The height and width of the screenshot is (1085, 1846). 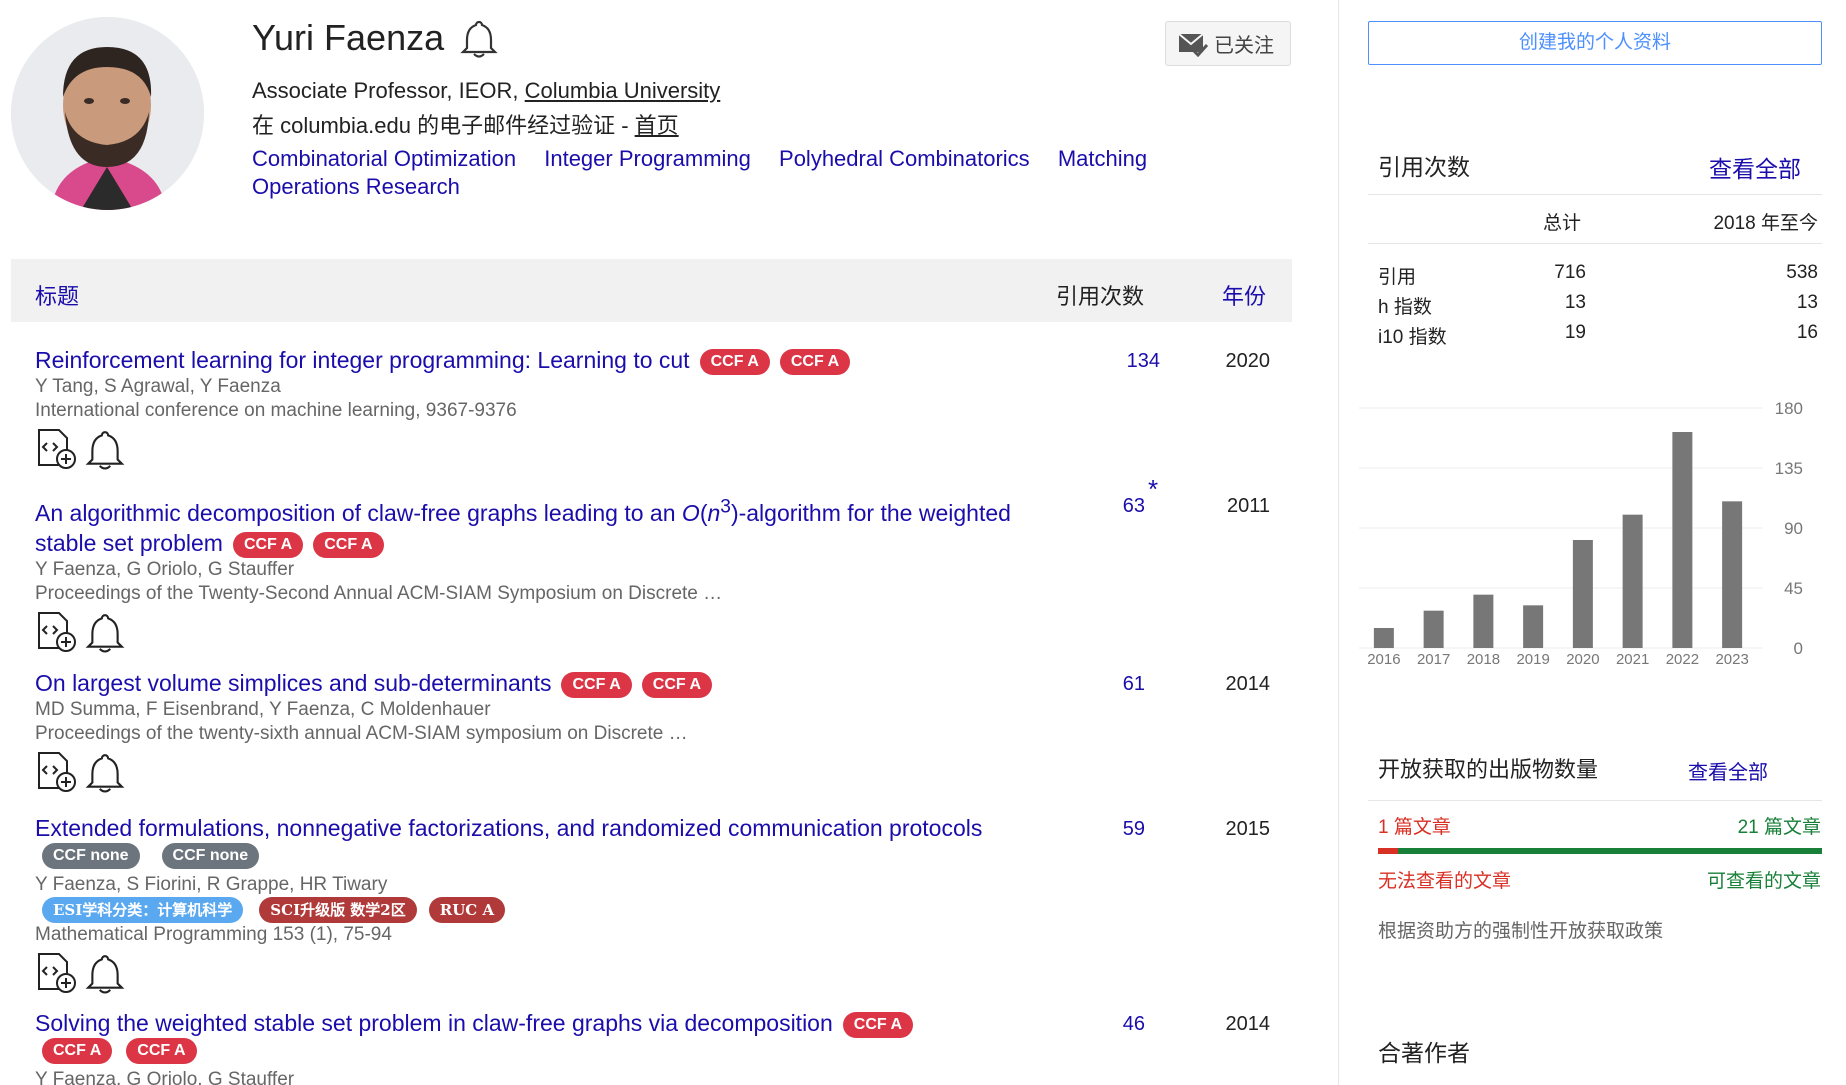 What do you see at coordinates (1397, 277) in the screenshot?
I see `row-label: 引用` at bounding box center [1397, 277].